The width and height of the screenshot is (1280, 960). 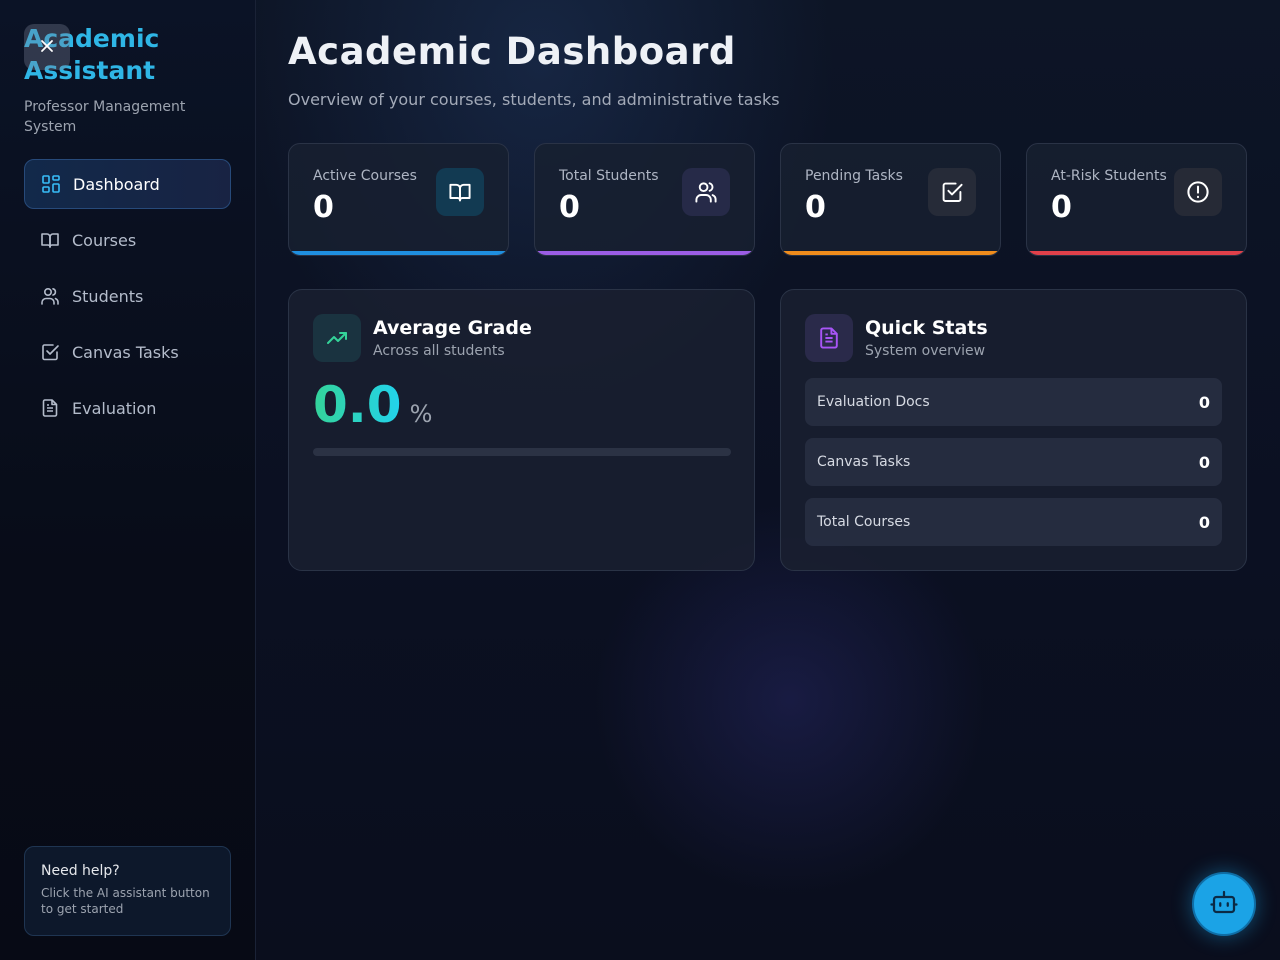 I want to click on sidebar-item-students: Students, so click(x=127, y=296).